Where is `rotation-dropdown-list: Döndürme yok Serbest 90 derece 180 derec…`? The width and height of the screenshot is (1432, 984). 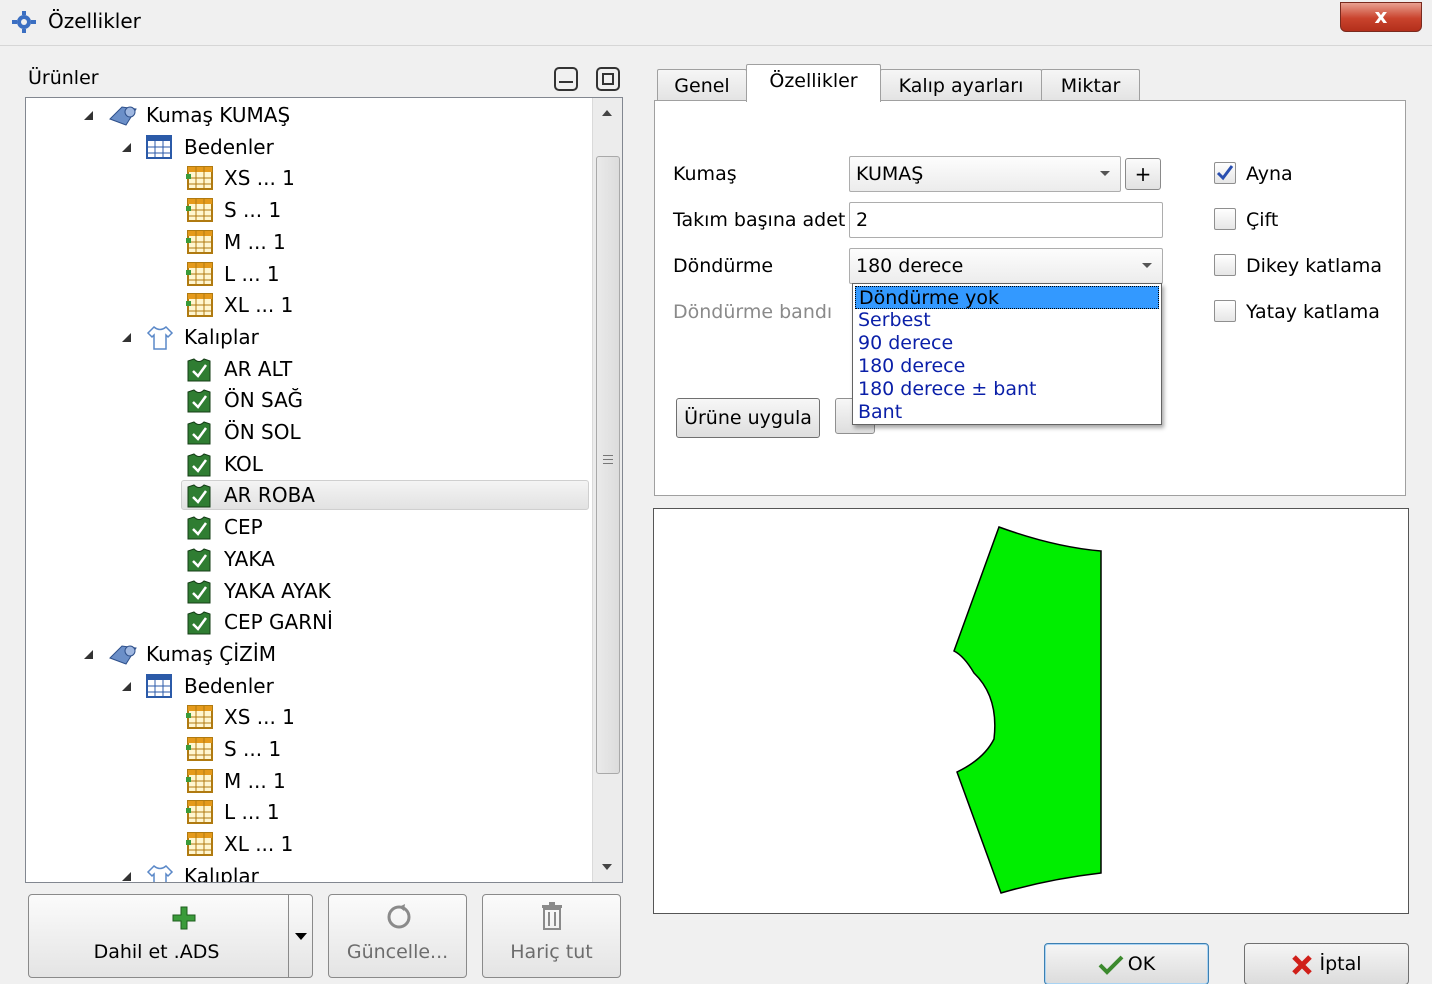
rotation-dropdown-list: Döndürme yok Serbest 90 derece 180 derec… is located at coordinates (1007, 354).